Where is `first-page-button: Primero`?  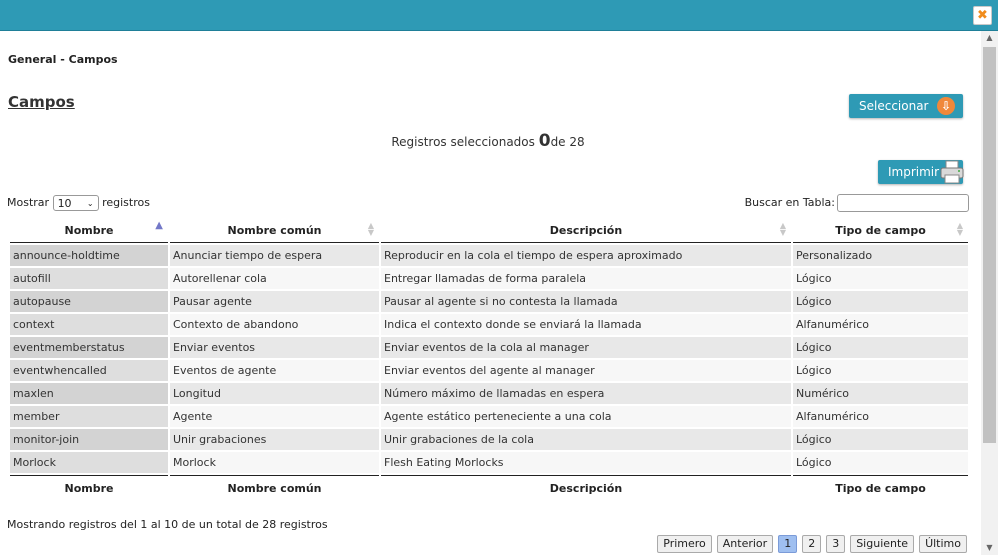
first-page-button: Primero is located at coordinates (684, 544).